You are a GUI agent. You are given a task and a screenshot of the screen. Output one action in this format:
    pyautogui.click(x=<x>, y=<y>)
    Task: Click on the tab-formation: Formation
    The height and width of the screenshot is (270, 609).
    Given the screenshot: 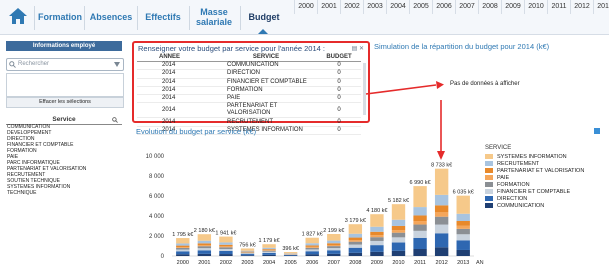 What is the action you would take?
    pyautogui.click(x=60, y=17)
    